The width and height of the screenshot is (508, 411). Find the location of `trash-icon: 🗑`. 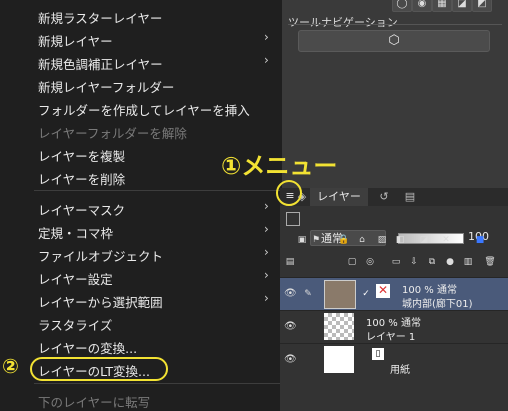

trash-icon: 🗑 is located at coordinates (490, 262).